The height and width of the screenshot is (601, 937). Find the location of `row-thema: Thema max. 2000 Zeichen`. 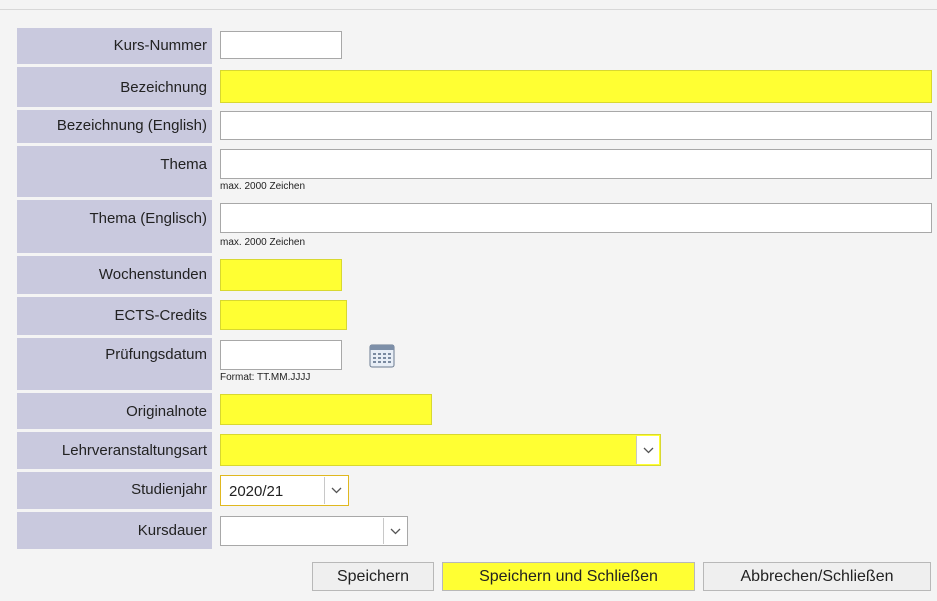

row-thema: Thema max. 2000 Zeichen is located at coordinates (477, 171).